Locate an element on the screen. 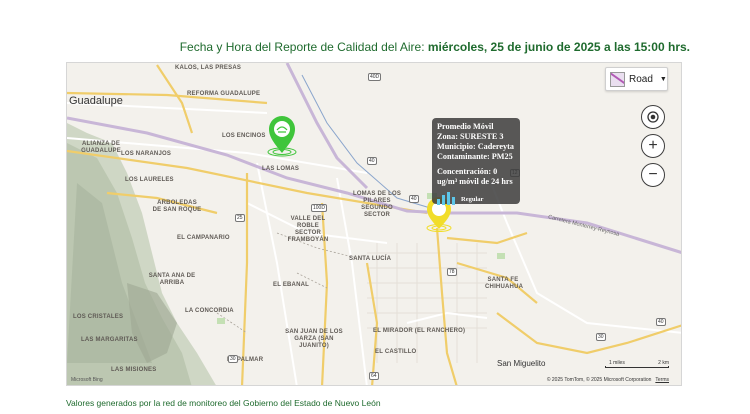 The image size is (750, 414). highway-shield: 64 is located at coordinates (374, 376).